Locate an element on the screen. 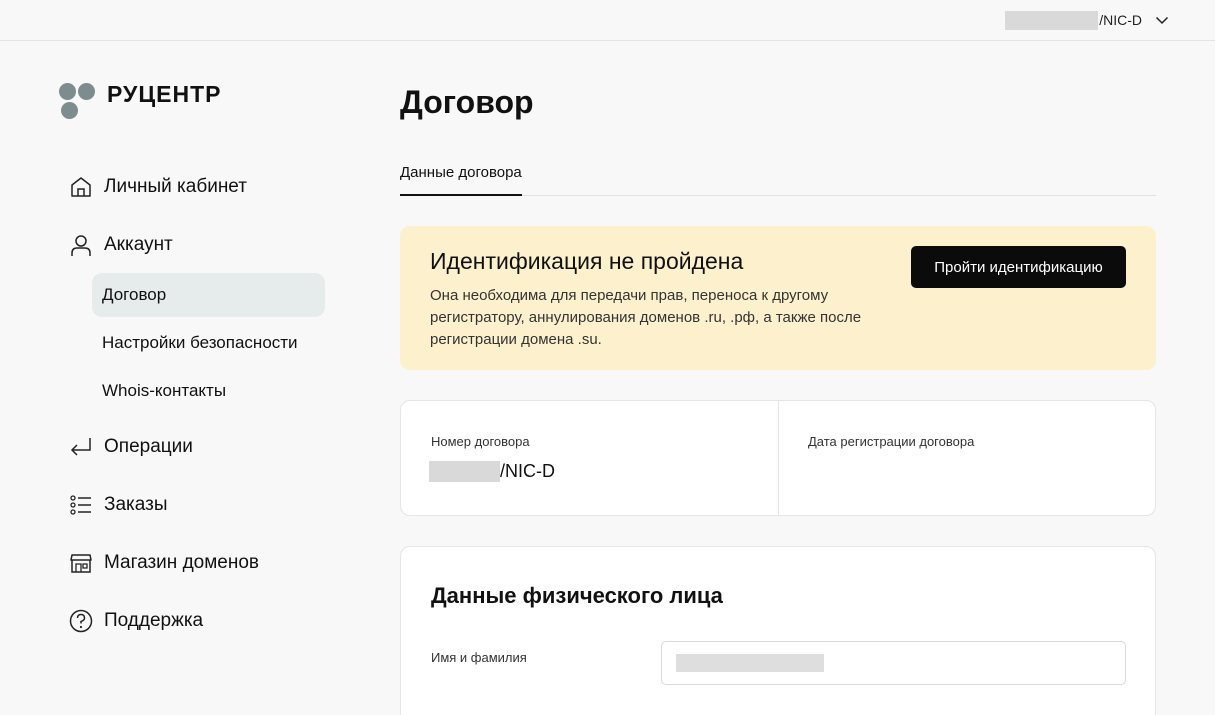 Image resolution: width=1215 pixels, height=715 pixels. account-suffix: /NIC-D is located at coordinates (1120, 20).